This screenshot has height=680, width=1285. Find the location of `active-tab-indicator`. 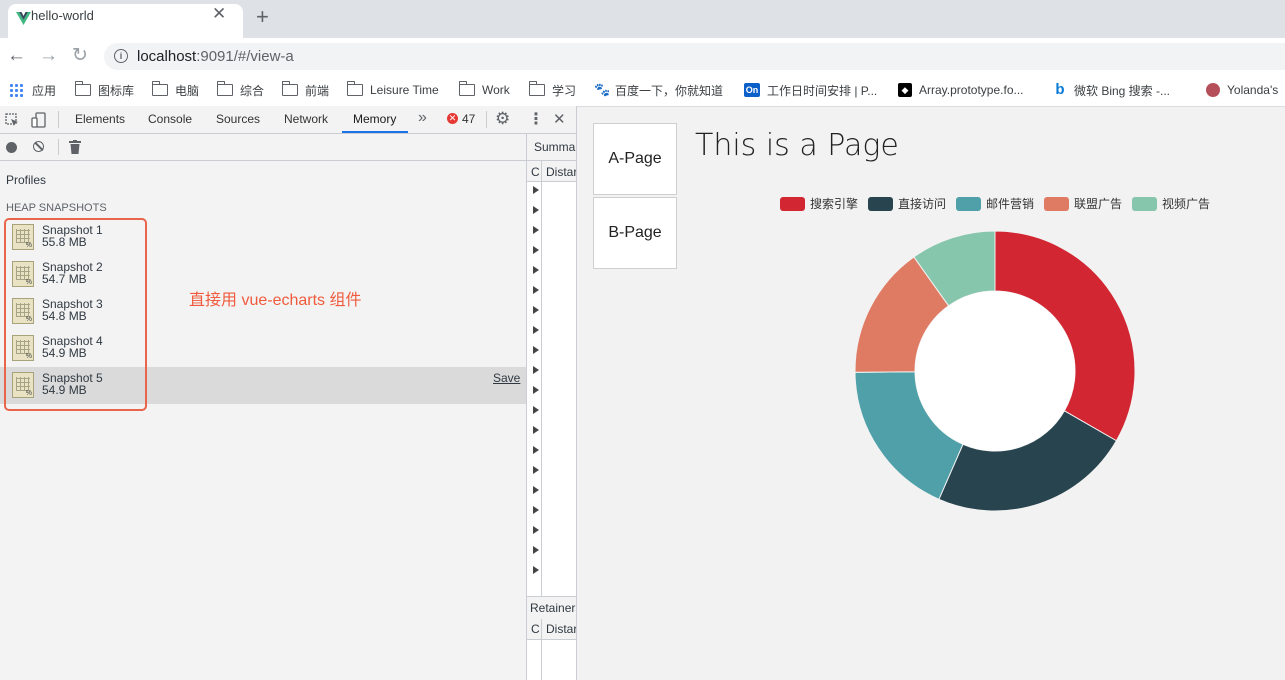

active-tab-indicator is located at coordinates (375, 132).